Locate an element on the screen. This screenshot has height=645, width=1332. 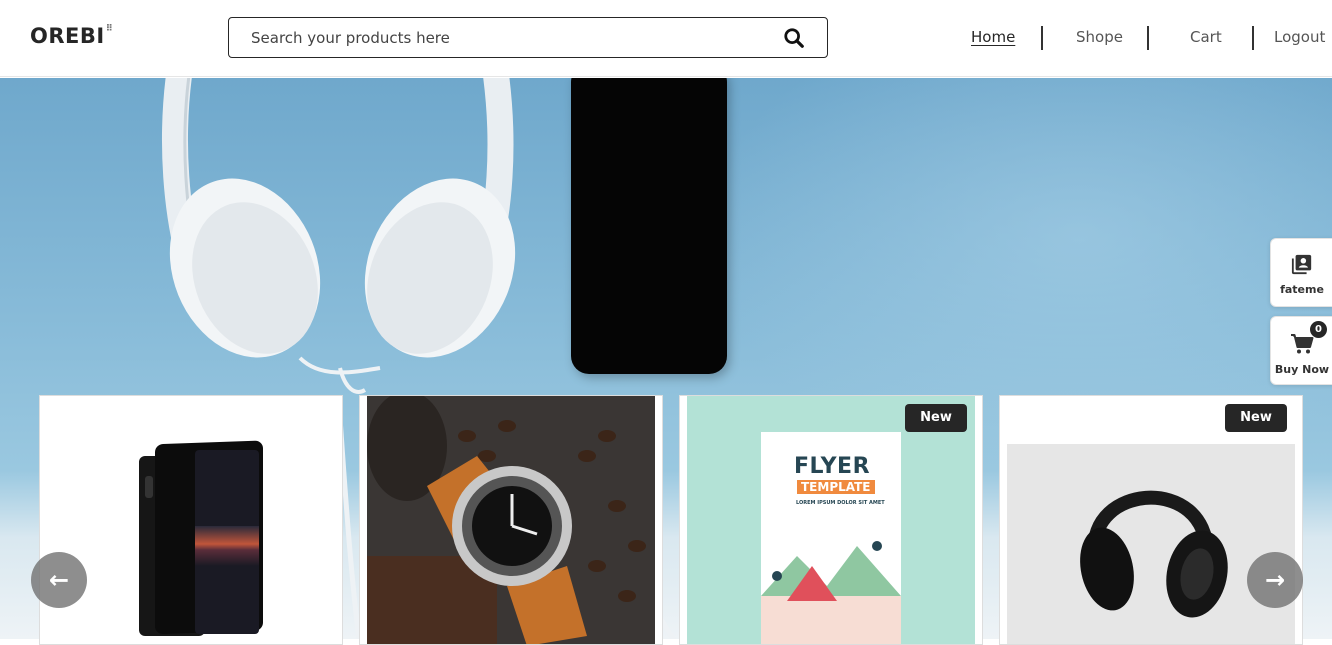
profile-icon is located at coordinates (1301, 264).